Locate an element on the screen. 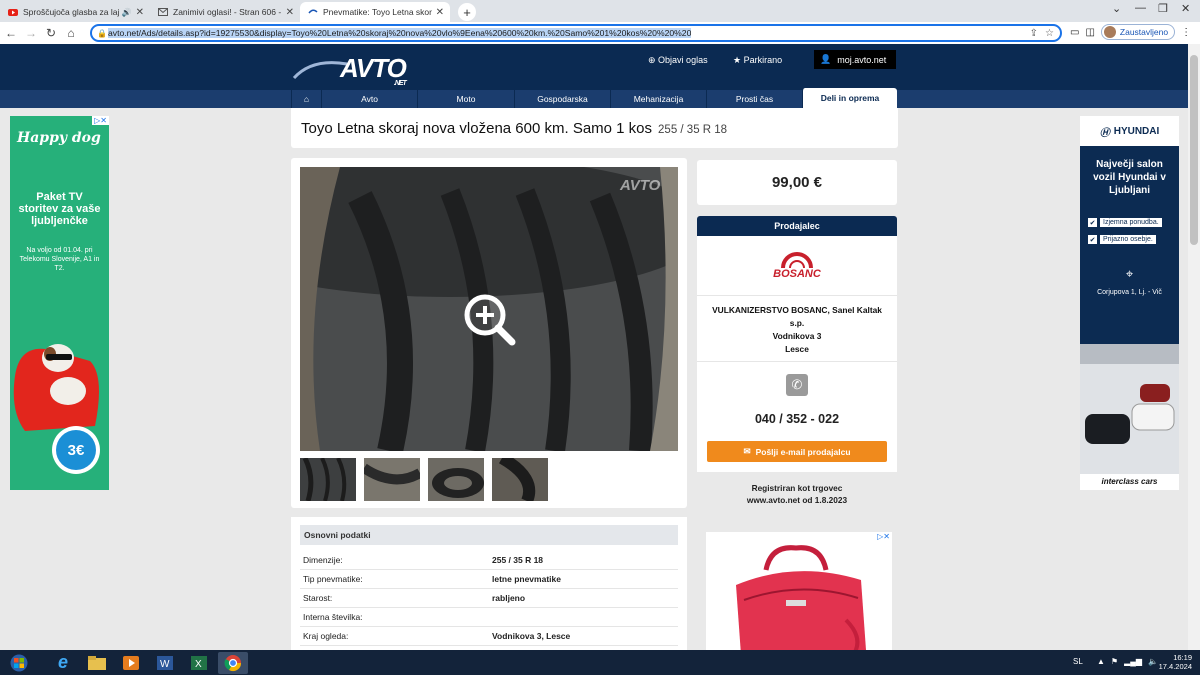 The height and width of the screenshot is (675, 1200). my-account-link: 👤 moj.avto.net is located at coordinates (855, 59).